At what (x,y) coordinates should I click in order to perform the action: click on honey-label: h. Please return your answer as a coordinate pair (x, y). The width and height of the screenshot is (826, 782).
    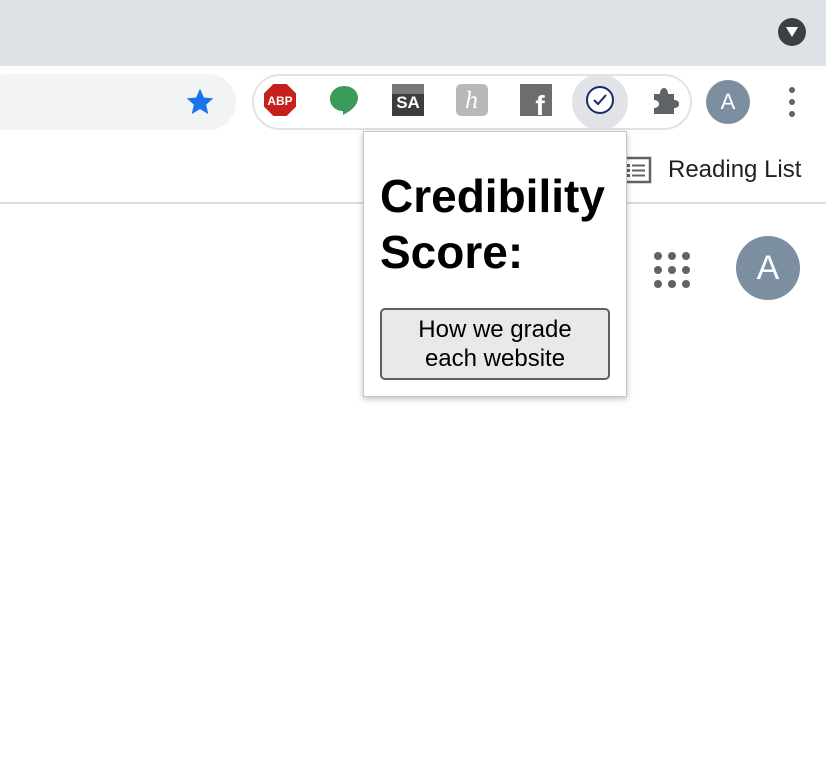
    Looking at the image, I should click on (472, 101).